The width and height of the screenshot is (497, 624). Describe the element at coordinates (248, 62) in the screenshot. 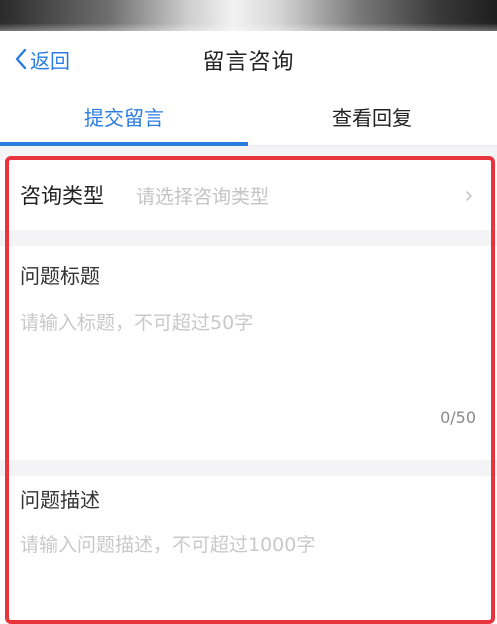

I see `page-title: 留言咨询` at that location.